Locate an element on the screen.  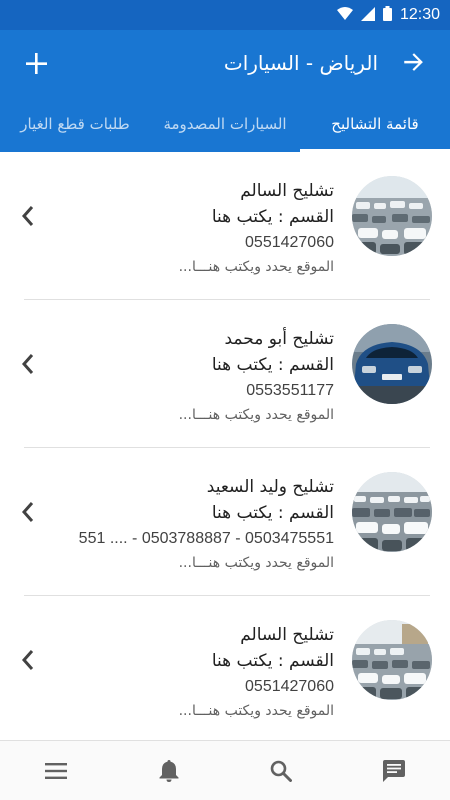
wifi-icon is located at coordinates (344, 15).